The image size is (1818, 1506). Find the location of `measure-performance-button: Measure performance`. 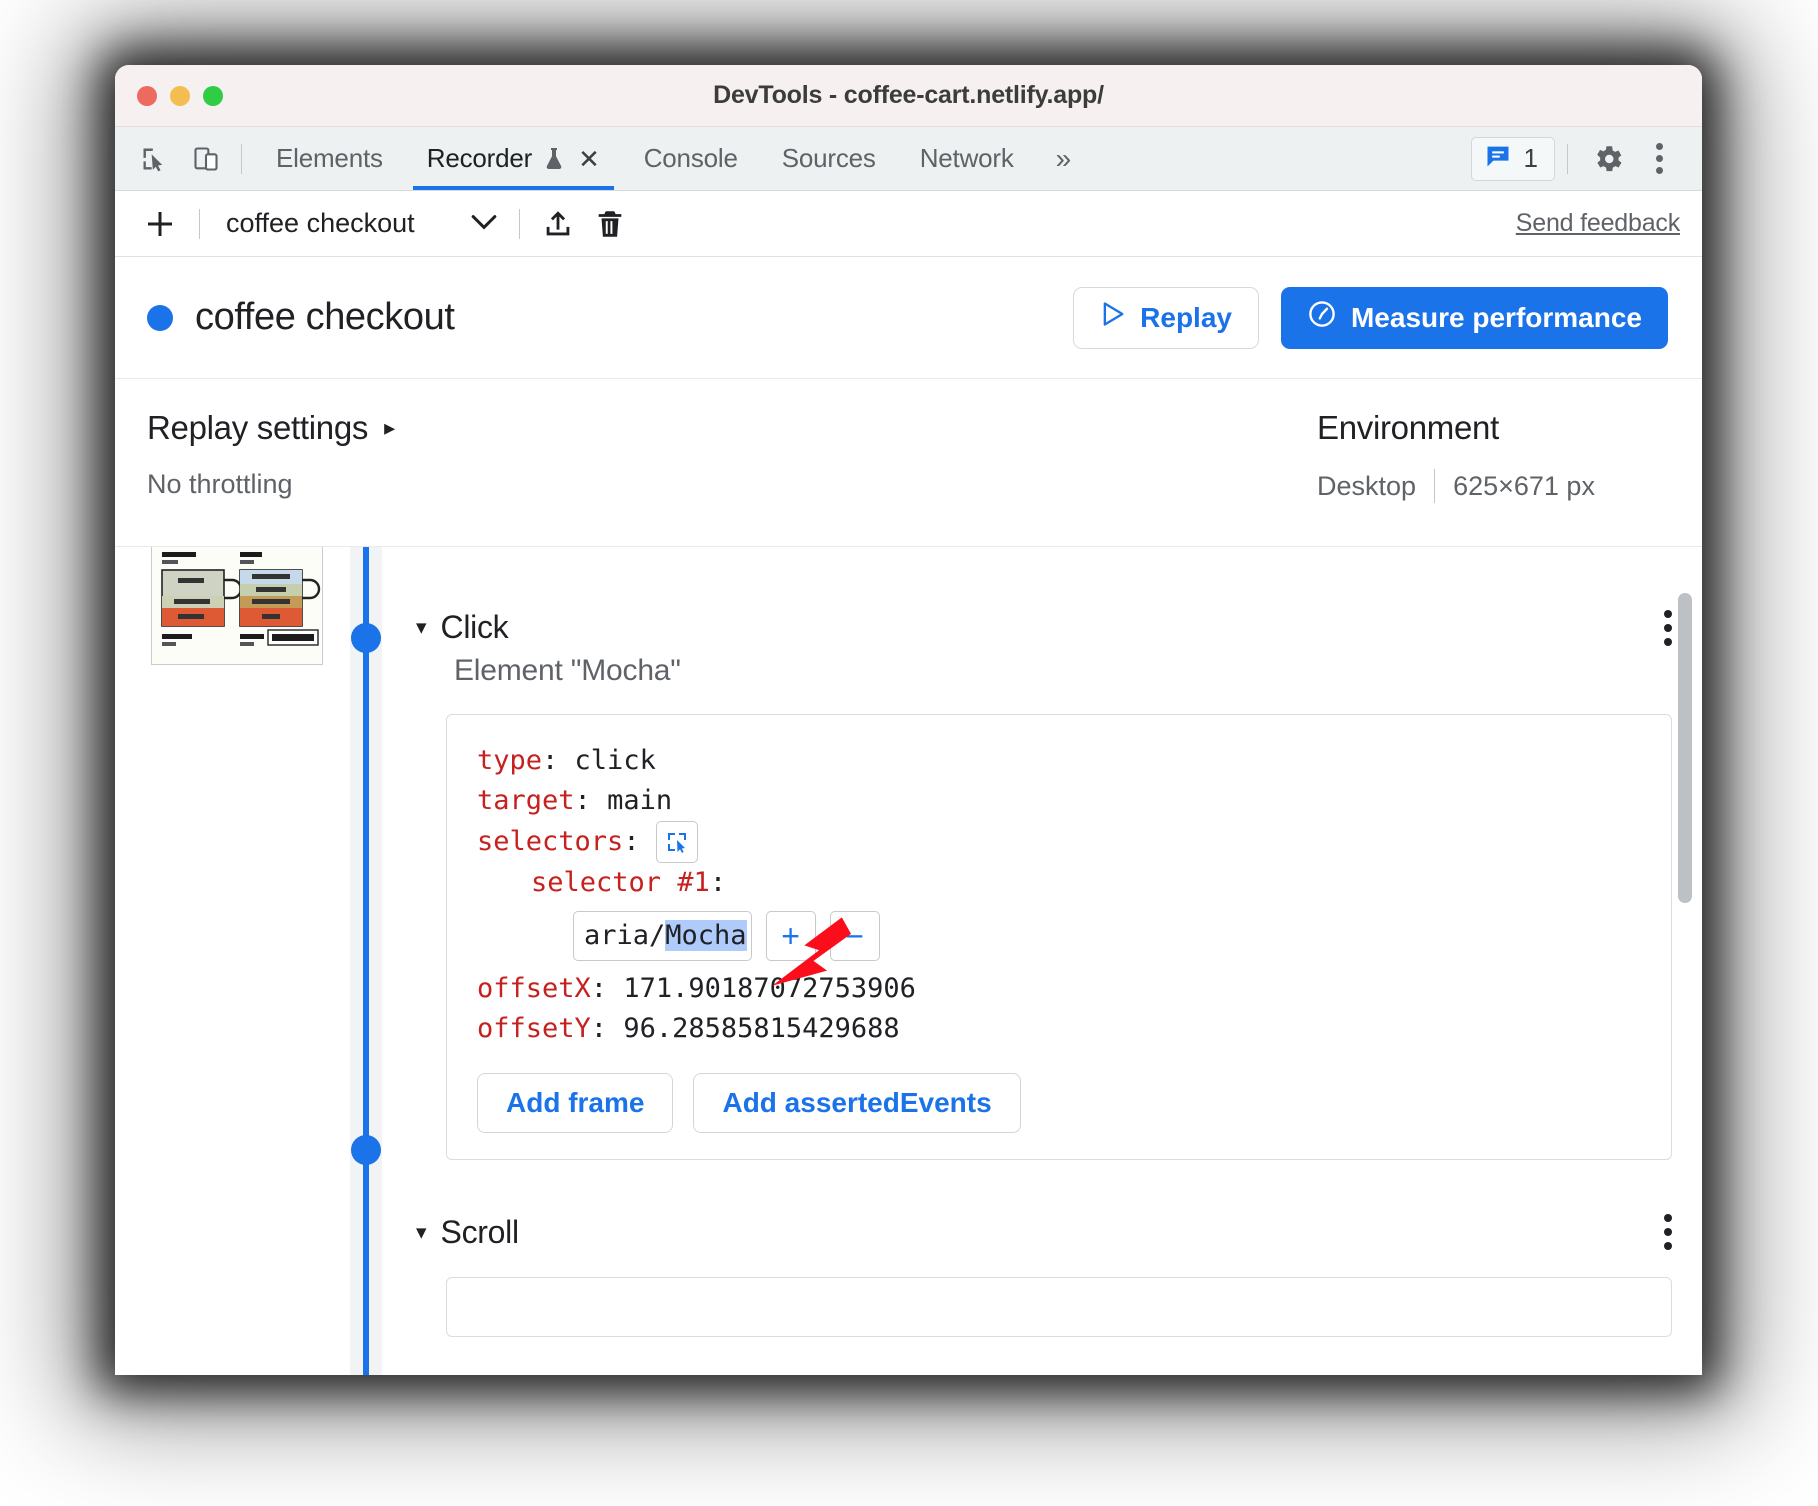

measure-performance-button: Measure performance is located at coordinates (1474, 317).